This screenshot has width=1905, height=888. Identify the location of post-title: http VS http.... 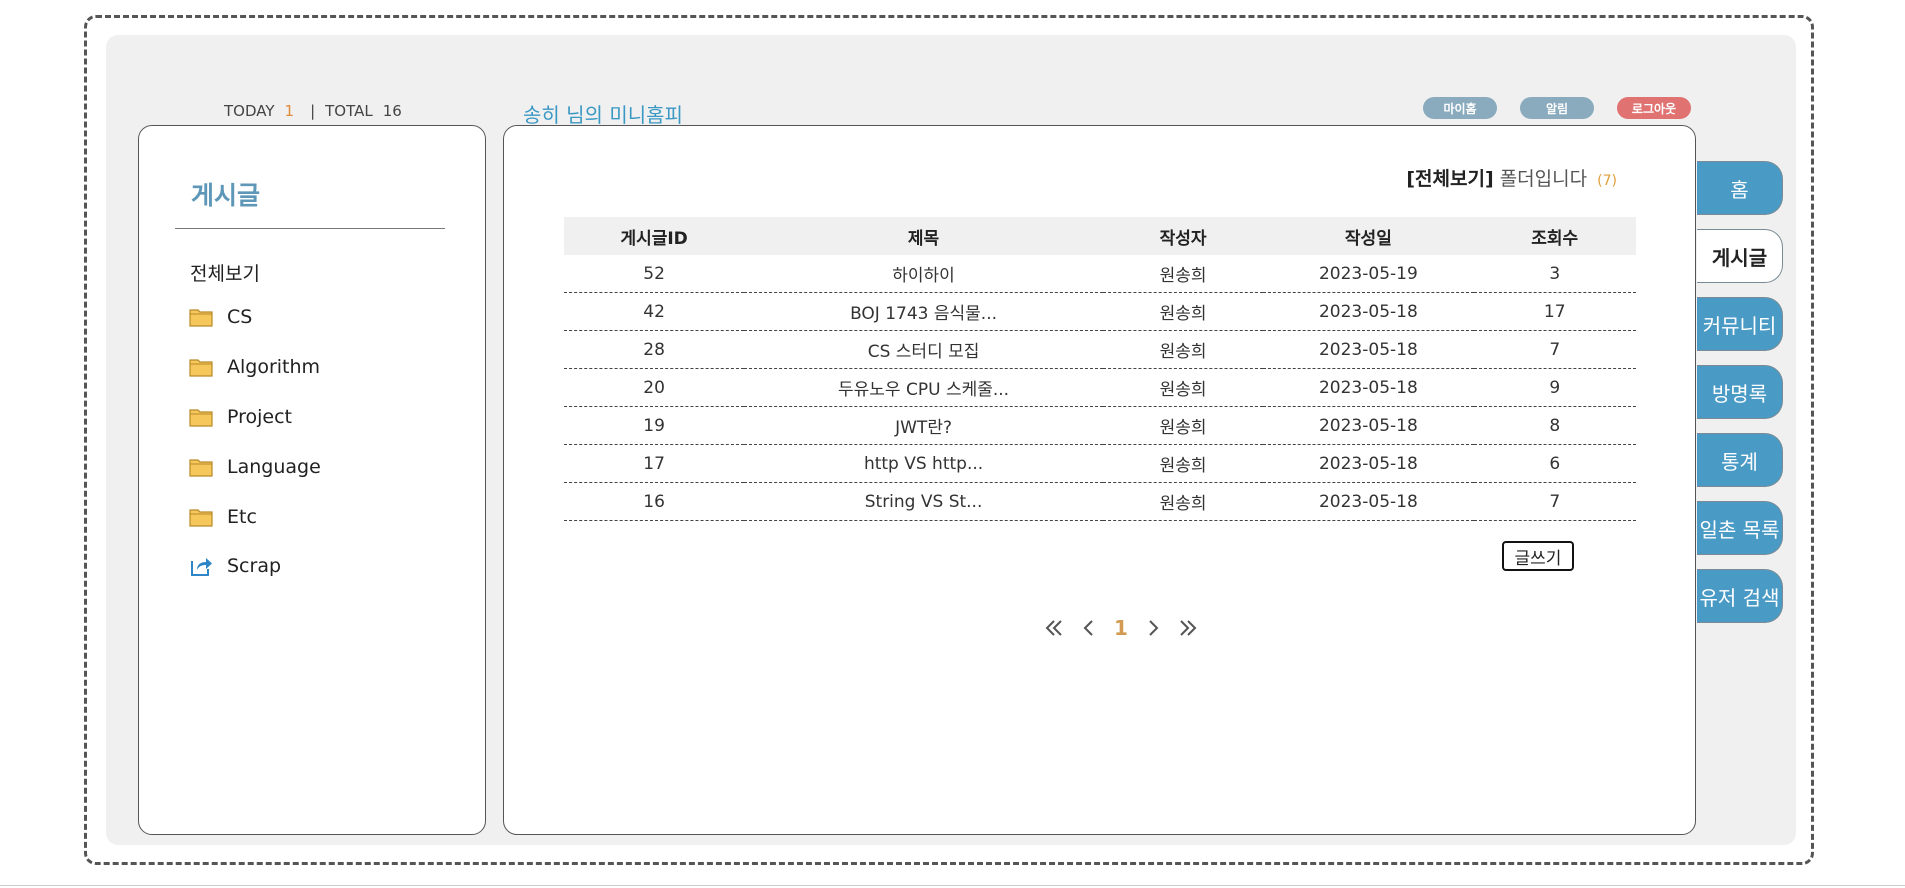
(923, 463).